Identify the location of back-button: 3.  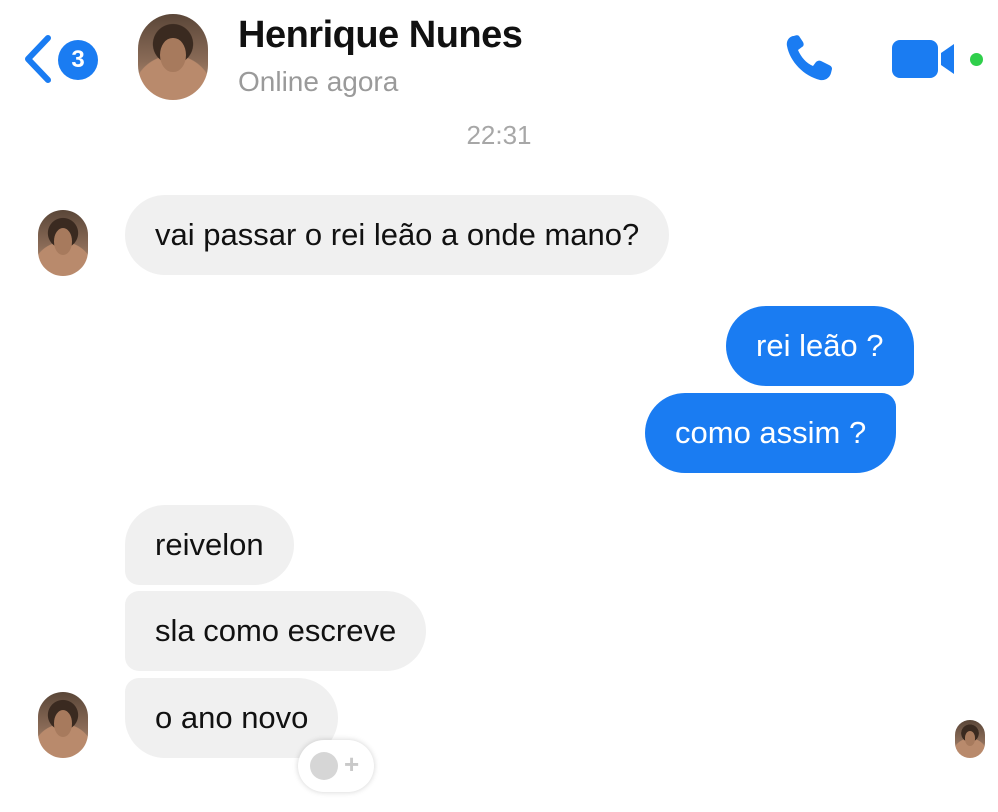
(60, 58).